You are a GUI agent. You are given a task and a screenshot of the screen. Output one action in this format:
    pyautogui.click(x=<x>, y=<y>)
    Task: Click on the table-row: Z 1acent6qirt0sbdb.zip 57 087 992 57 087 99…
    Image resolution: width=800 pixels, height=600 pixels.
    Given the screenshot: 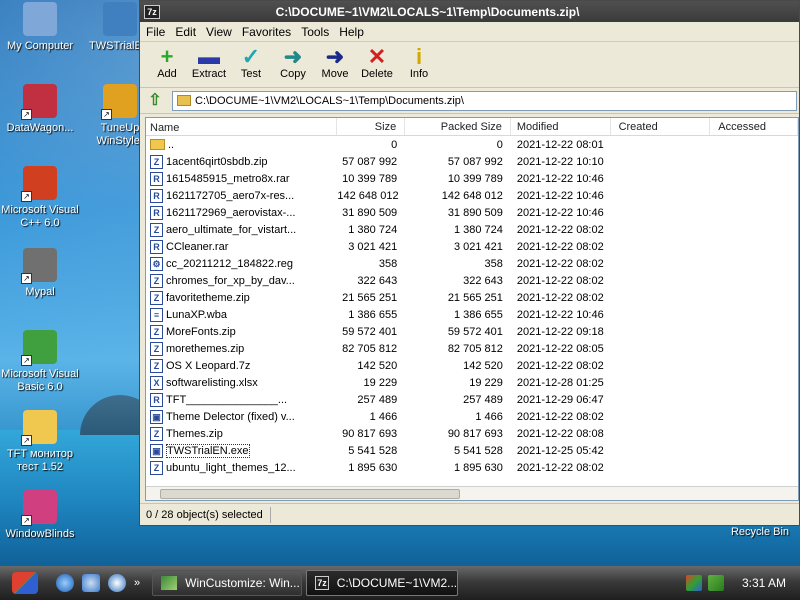 What is the action you would take?
    pyautogui.click(x=472, y=161)
    